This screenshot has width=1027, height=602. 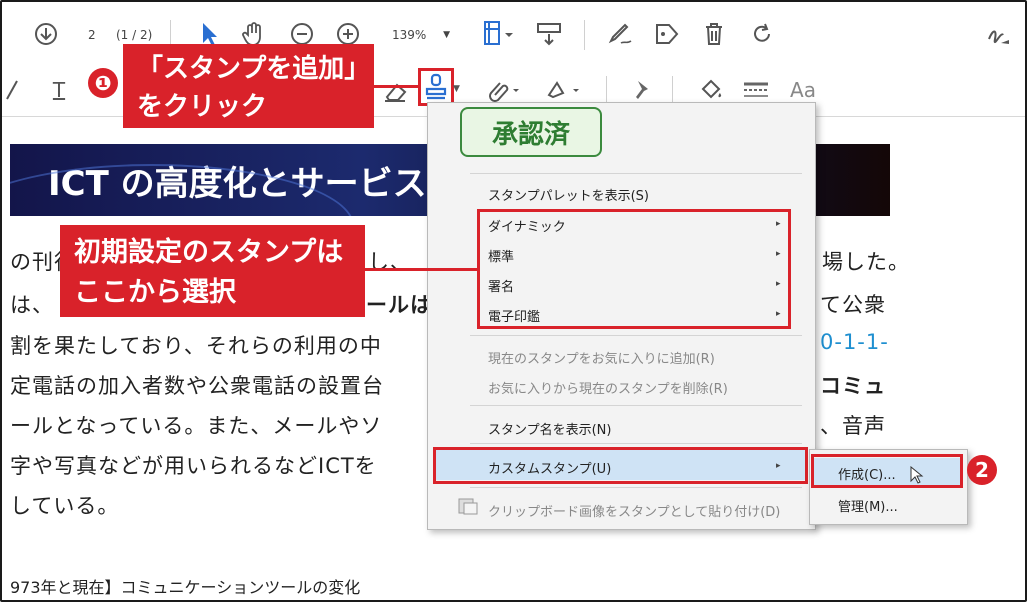 What do you see at coordinates (634, 269) in the screenshot?
I see `highlight-frame-stamp-categories` at bounding box center [634, 269].